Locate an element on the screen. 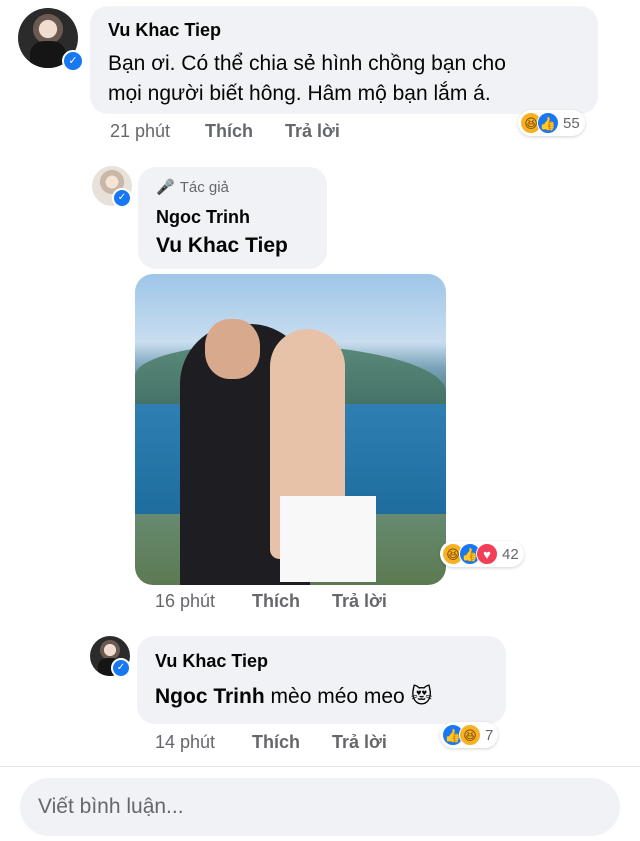 The height and width of the screenshot is (841, 640). reaction-summary: 😆 👍 55 is located at coordinates (551, 123).